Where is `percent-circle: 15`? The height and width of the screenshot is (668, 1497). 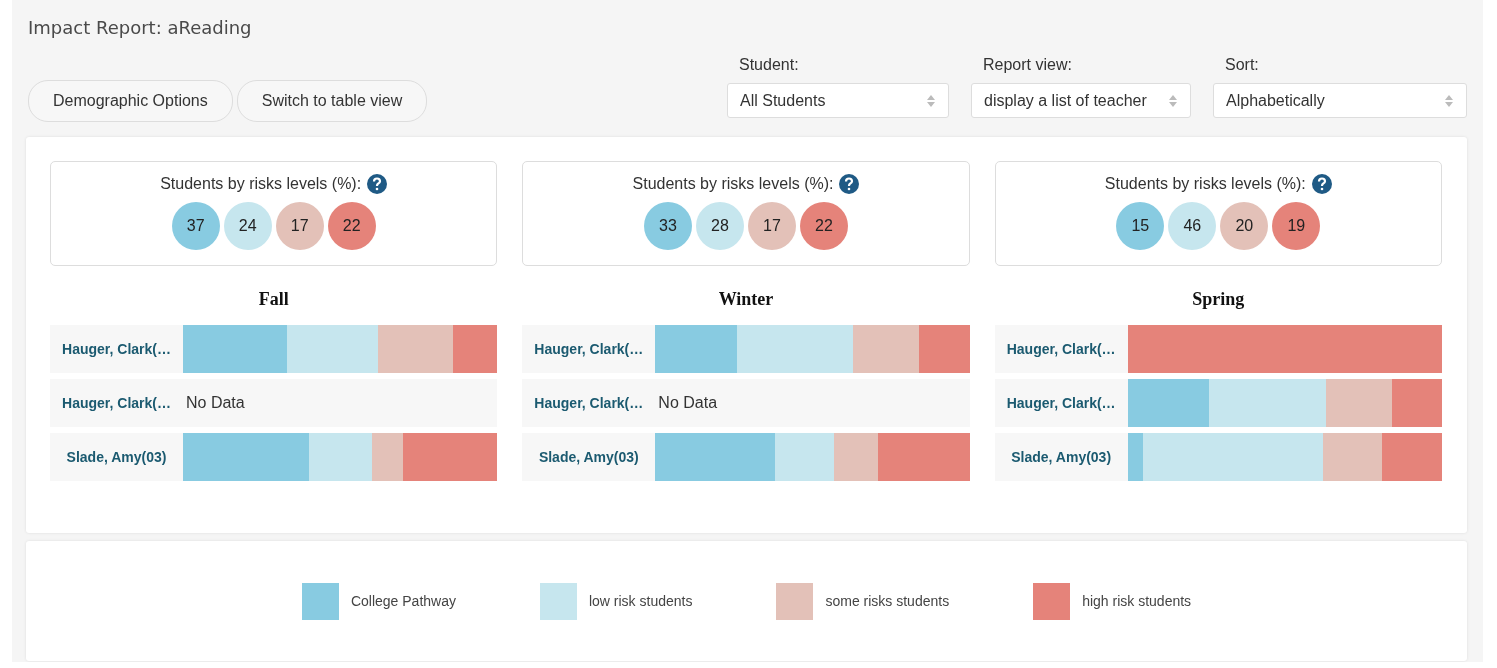
percent-circle: 15 is located at coordinates (1140, 226).